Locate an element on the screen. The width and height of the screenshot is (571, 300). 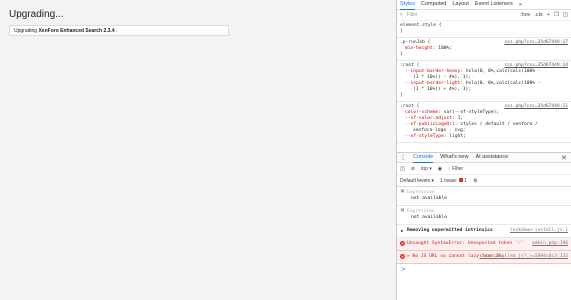
log-source-link: lockdown-install.js:1 is located at coordinates (539, 231).